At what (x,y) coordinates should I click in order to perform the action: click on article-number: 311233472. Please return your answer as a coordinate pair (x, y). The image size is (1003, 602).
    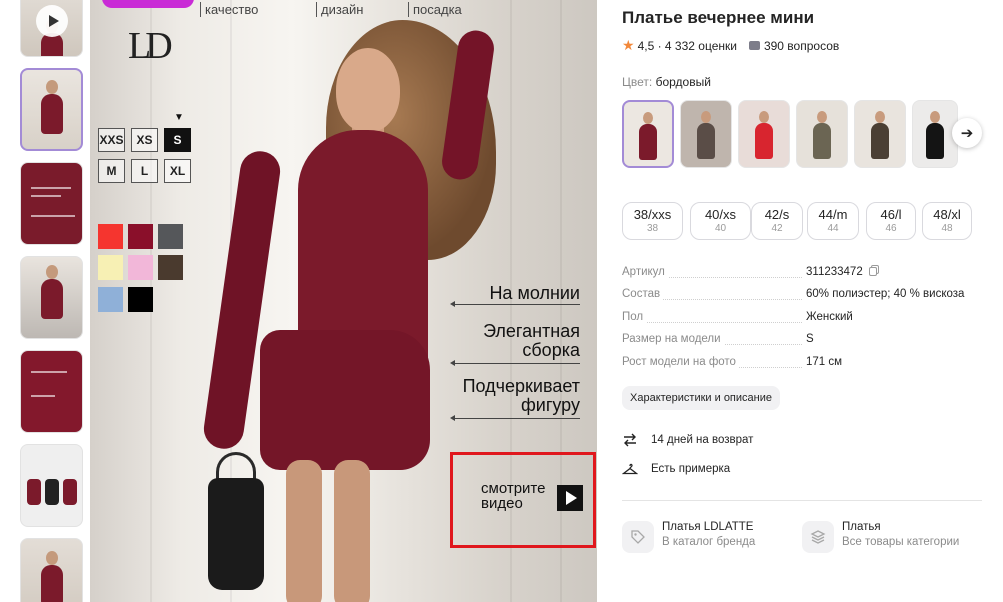
    Looking at the image, I should click on (834, 272).